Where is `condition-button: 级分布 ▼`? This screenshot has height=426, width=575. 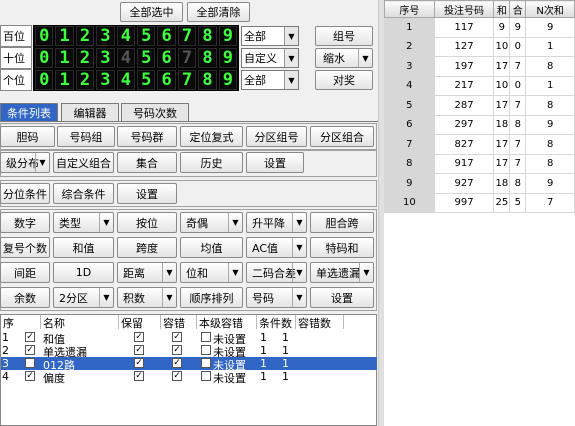
condition-button: 级分布 ▼ is located at coordinates (25, 162).